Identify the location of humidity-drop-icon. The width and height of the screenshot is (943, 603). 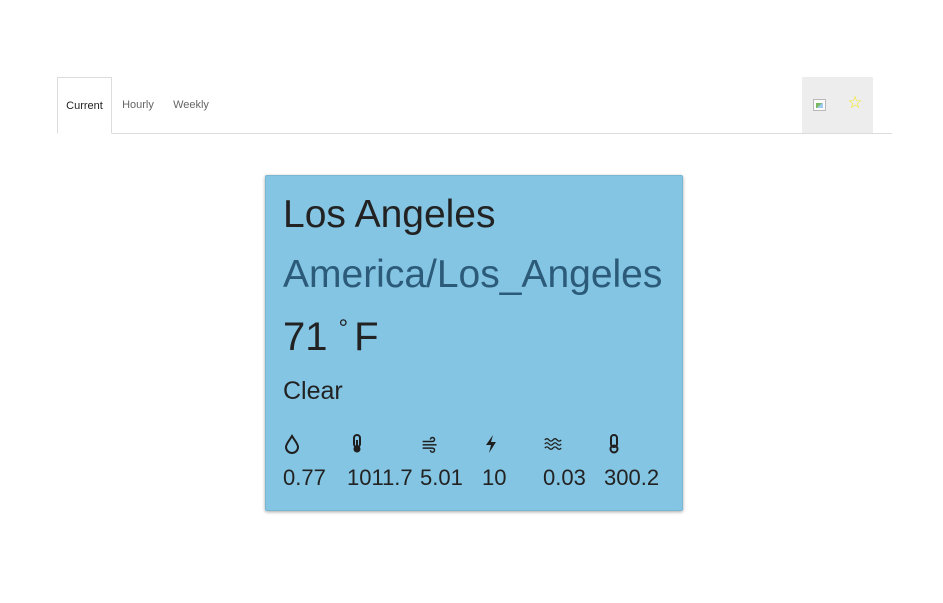
(292, 444).